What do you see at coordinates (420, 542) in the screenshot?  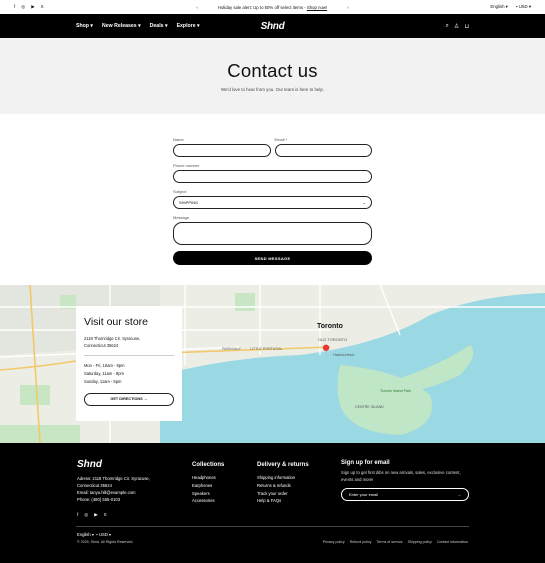 I see `shipping-policy-link: Shipping policy` at bounding box center [420, 542].